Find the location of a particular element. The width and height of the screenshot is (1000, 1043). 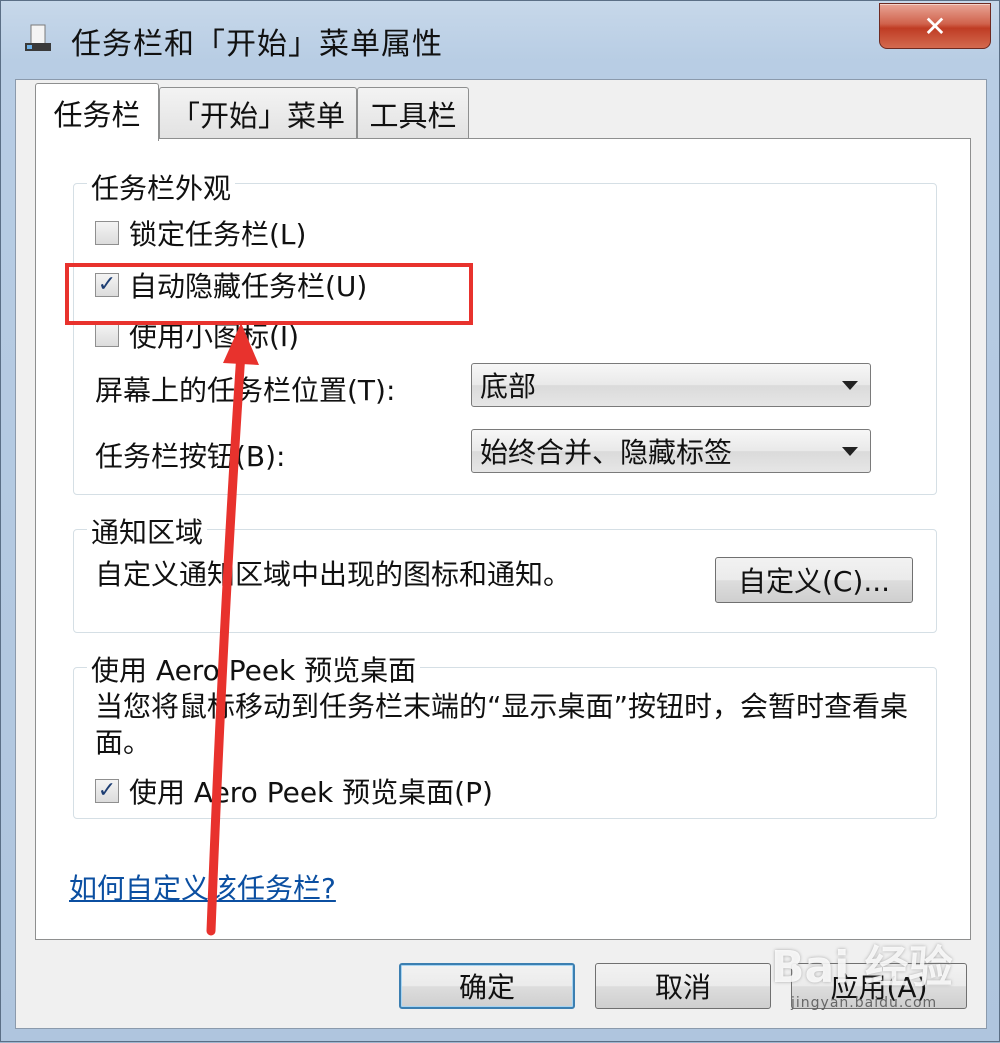

tab-toolbars: 工具栏 is located at coordinates (413, 113).